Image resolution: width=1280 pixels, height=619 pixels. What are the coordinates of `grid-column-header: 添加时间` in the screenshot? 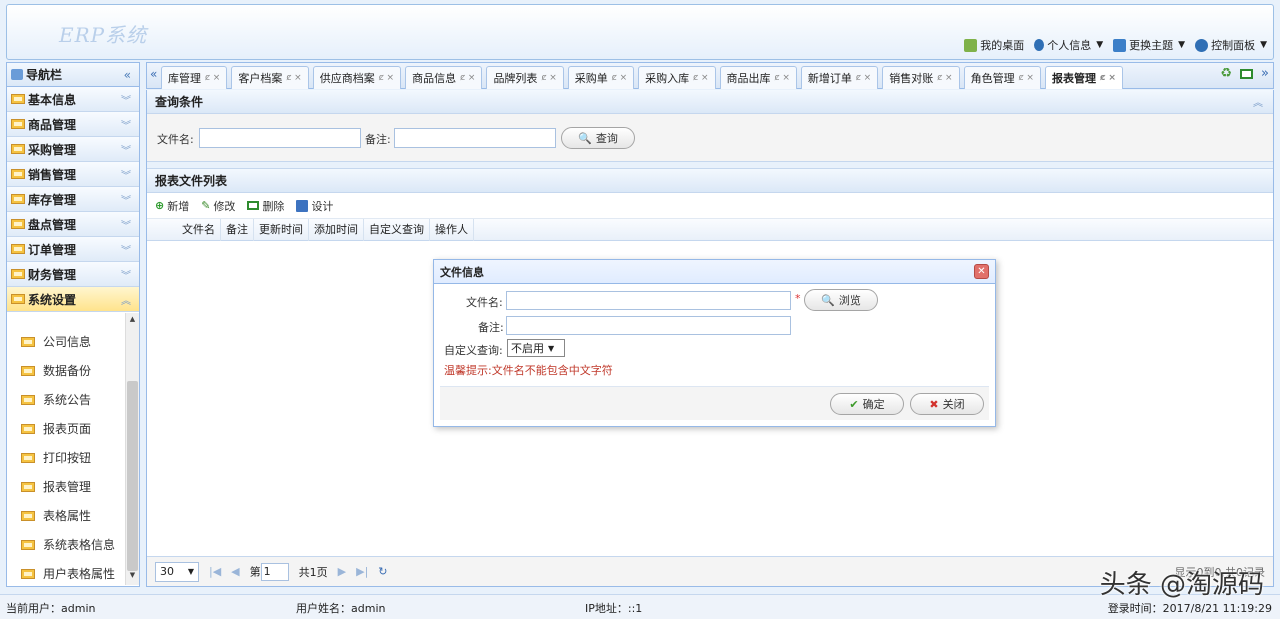 It's located at (336, 229).